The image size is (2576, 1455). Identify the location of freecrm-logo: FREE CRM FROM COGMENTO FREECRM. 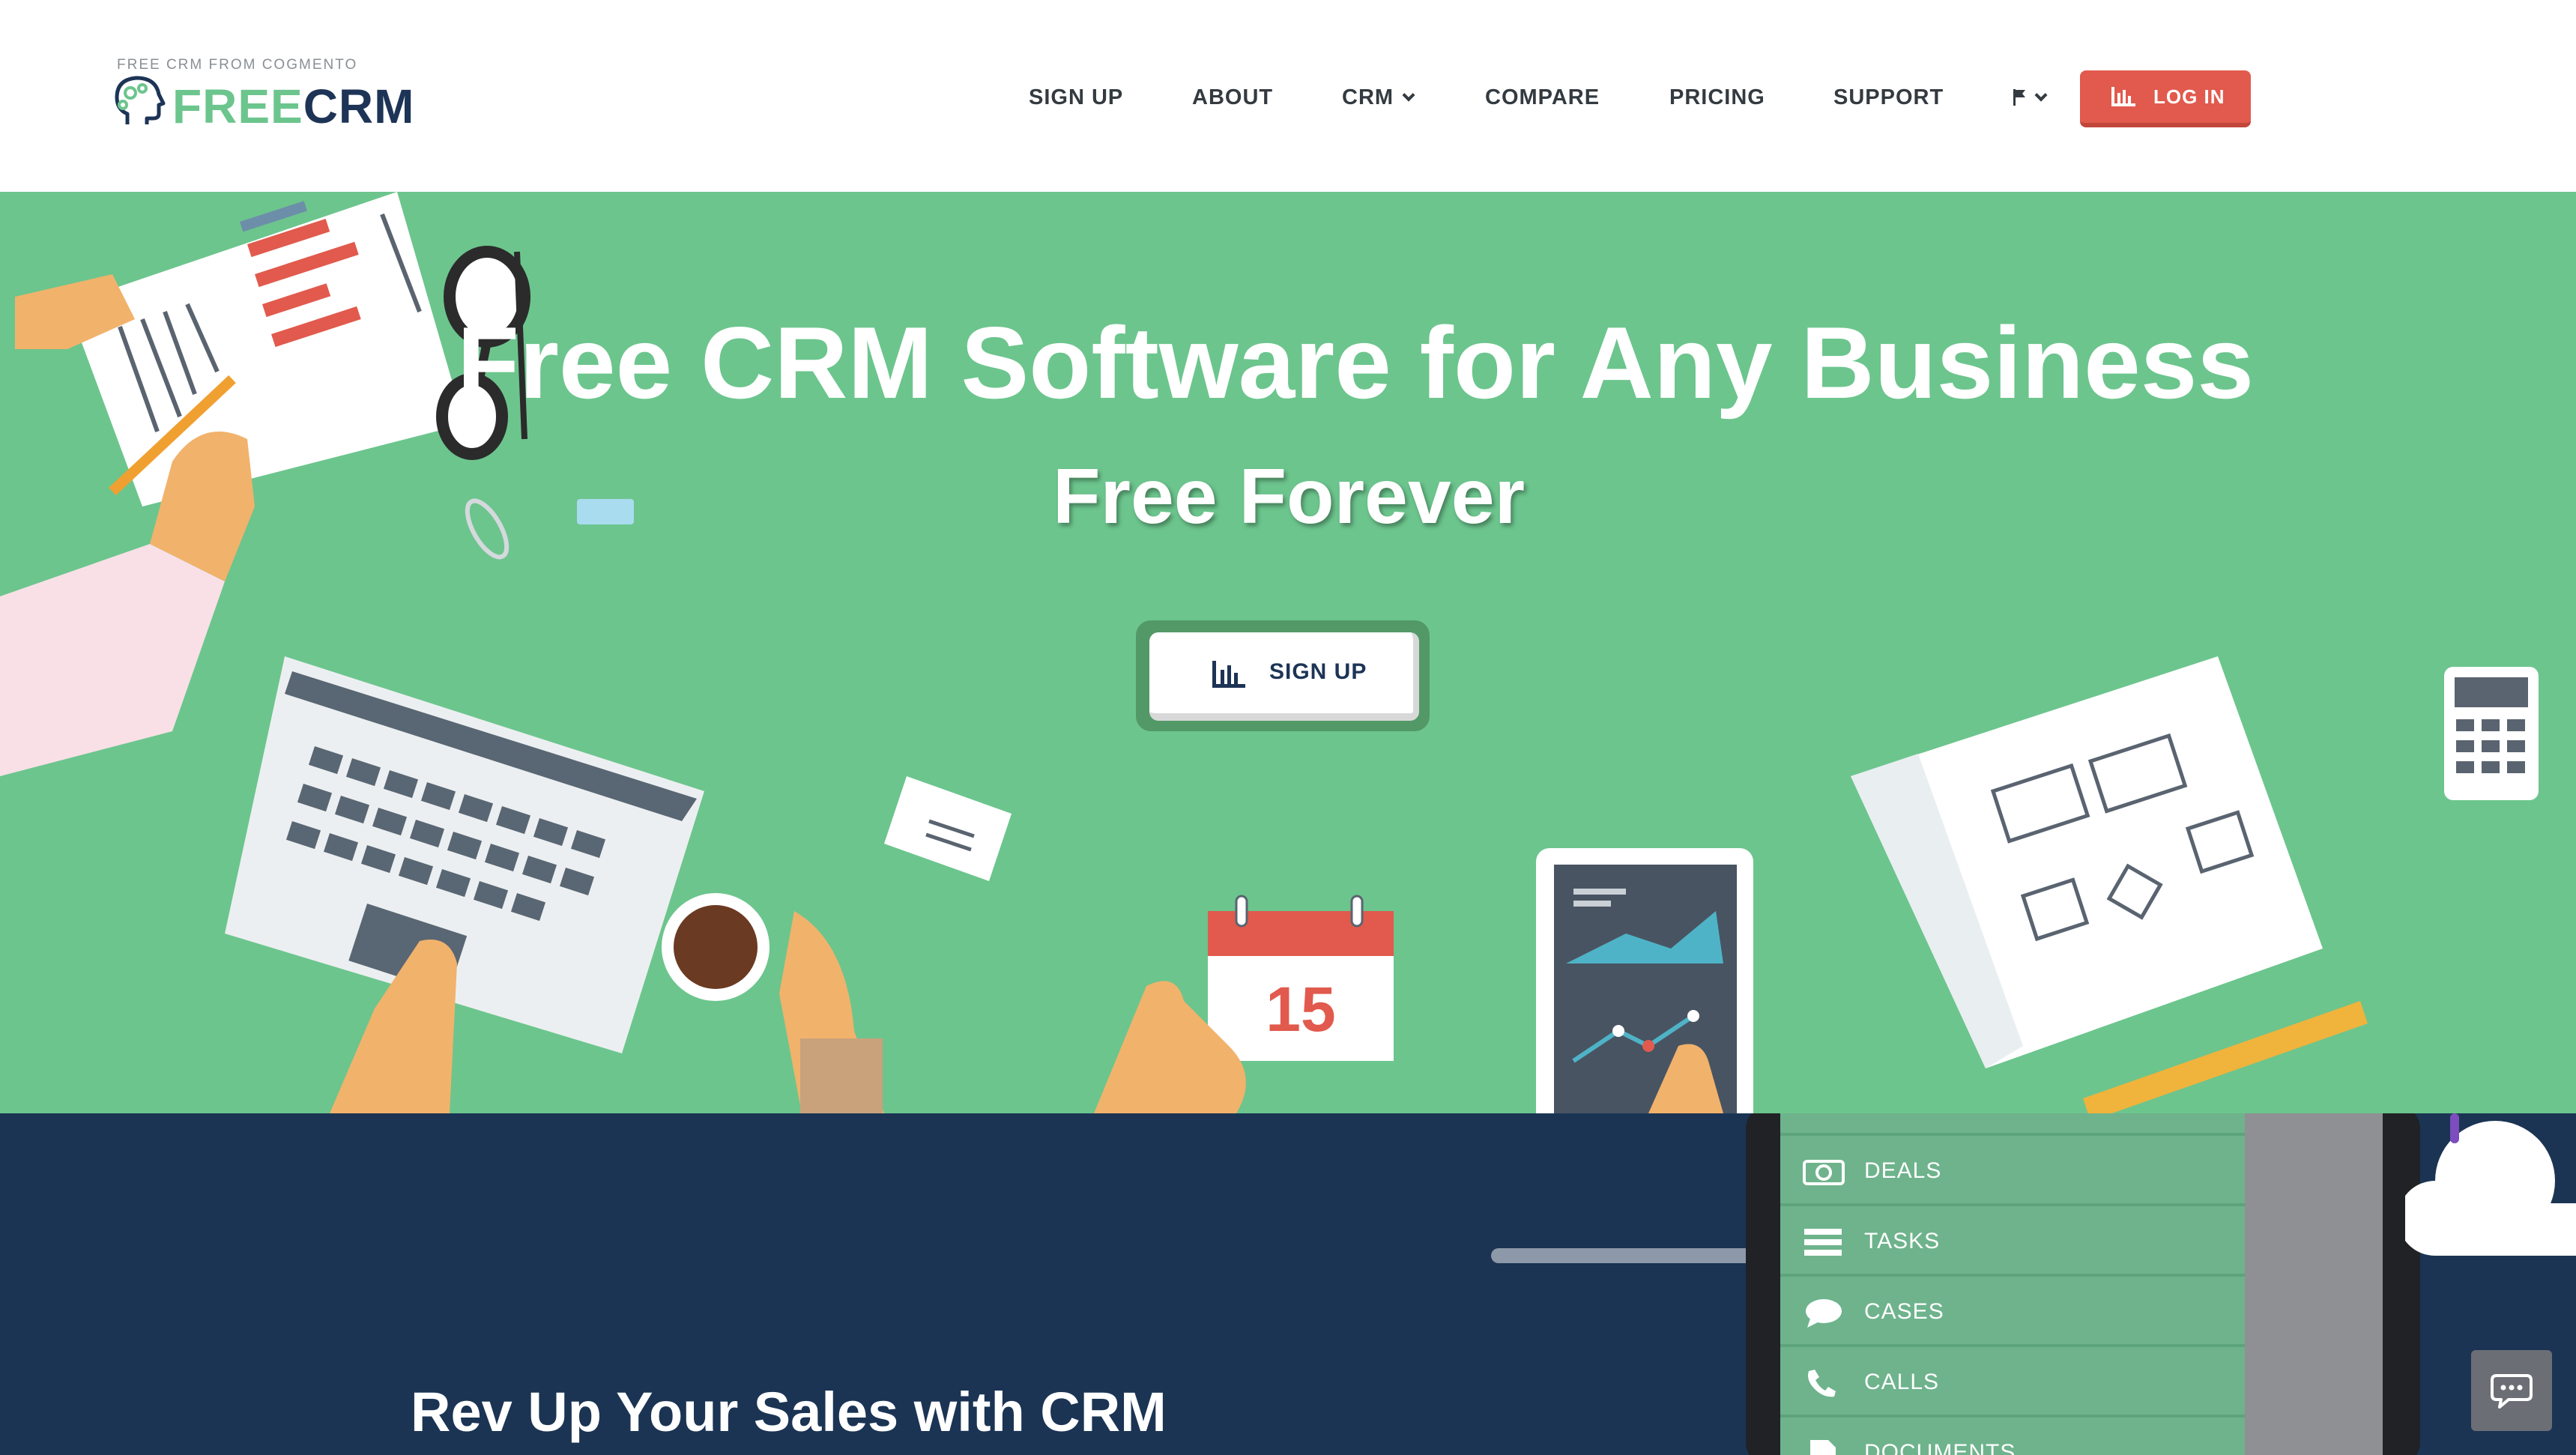
(269, 100).